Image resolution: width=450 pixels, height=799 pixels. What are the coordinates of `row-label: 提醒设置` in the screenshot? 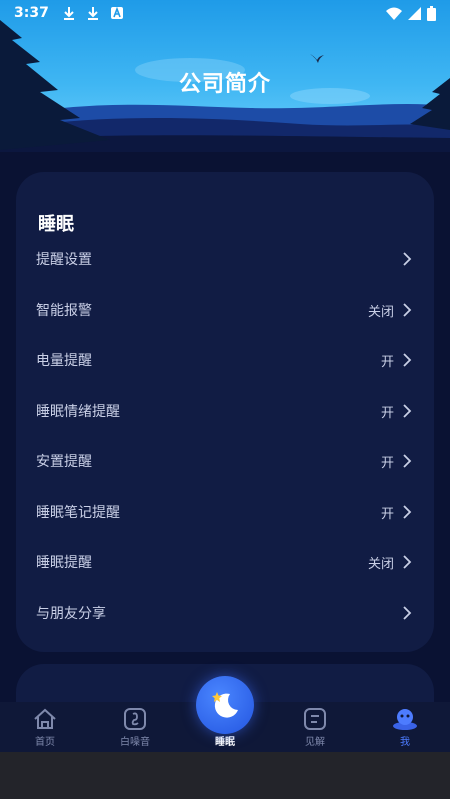 It's located at (64, 260).